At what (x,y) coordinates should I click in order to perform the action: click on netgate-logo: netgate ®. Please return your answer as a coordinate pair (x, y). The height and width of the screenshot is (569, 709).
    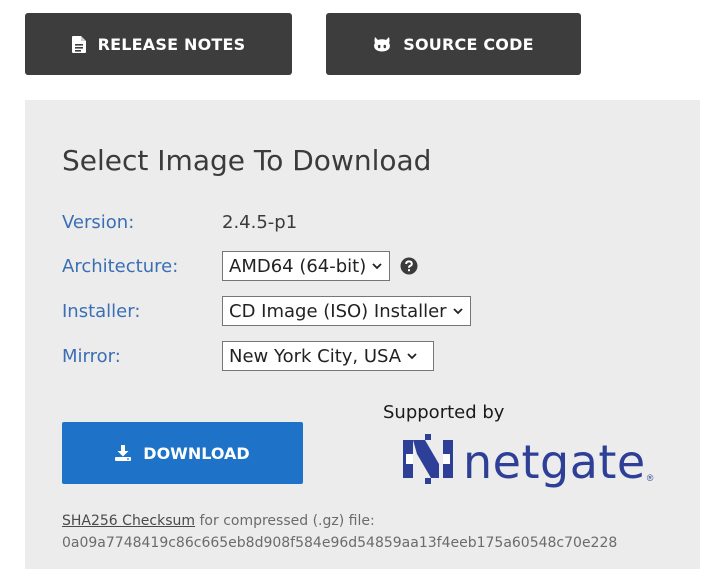
    Looking at the image, I should click on (528, 461).